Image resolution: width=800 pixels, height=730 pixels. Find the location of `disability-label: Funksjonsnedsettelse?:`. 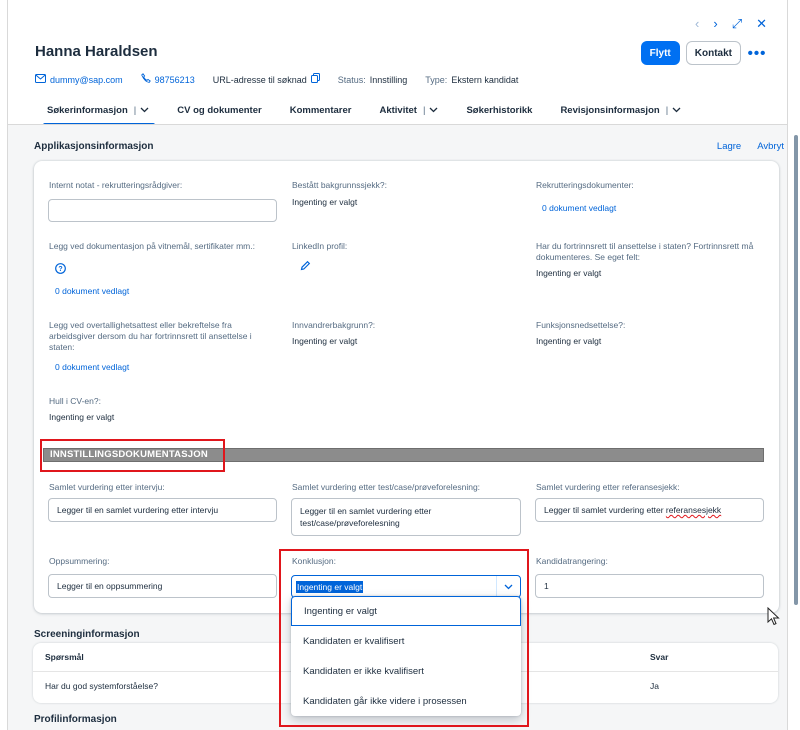

disability-label: Funksjonsnedsettelse?: is located at coordinates (581, 325).